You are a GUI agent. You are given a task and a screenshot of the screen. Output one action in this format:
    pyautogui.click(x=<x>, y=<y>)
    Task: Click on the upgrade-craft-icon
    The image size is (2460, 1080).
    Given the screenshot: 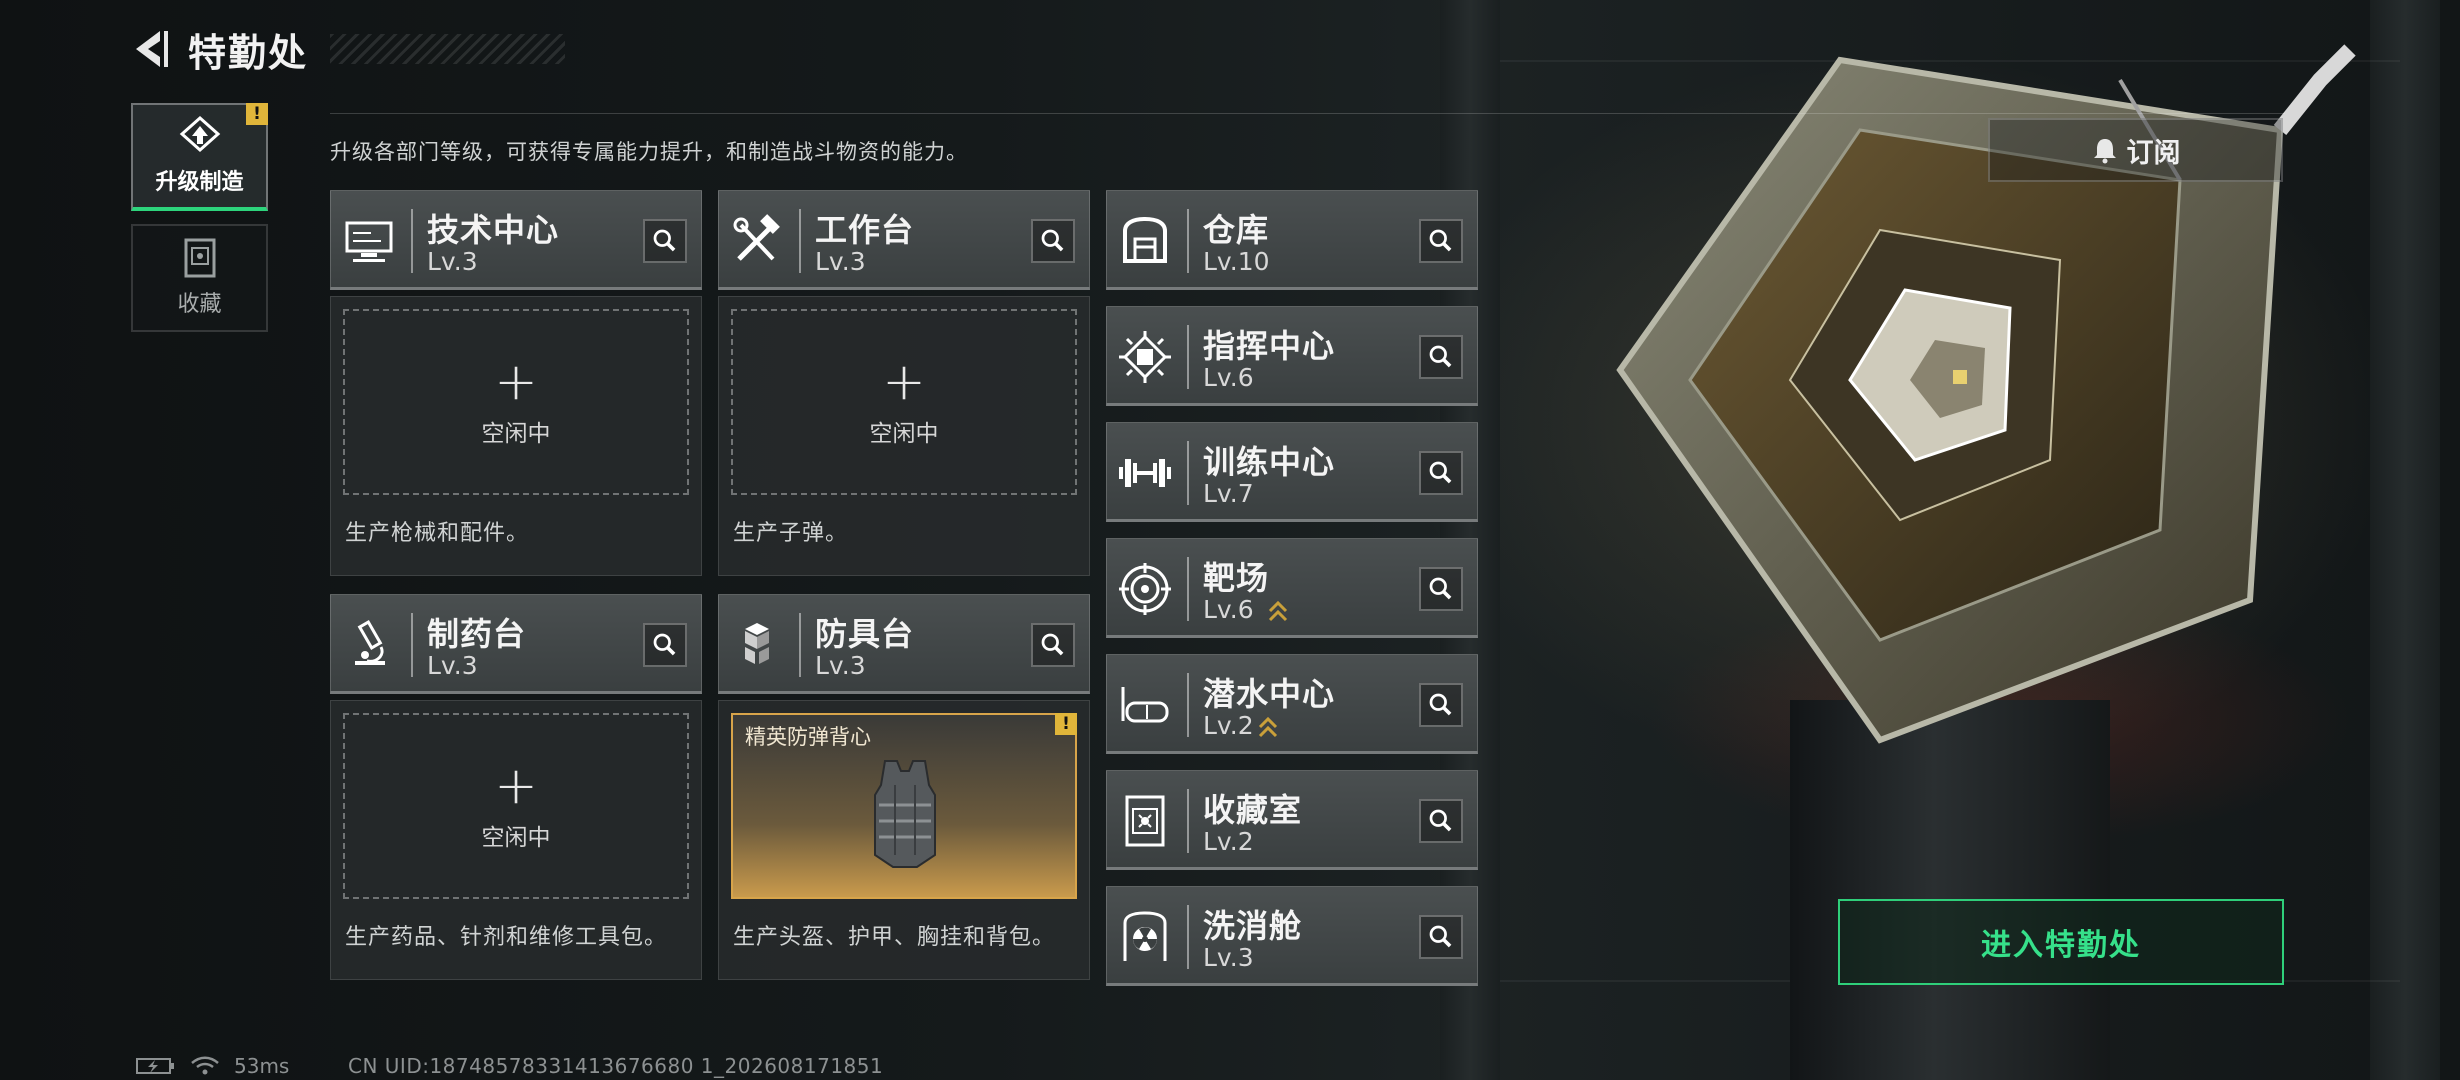 What is the action you would take?
    pyautogui.click(x=199, y=134)
    